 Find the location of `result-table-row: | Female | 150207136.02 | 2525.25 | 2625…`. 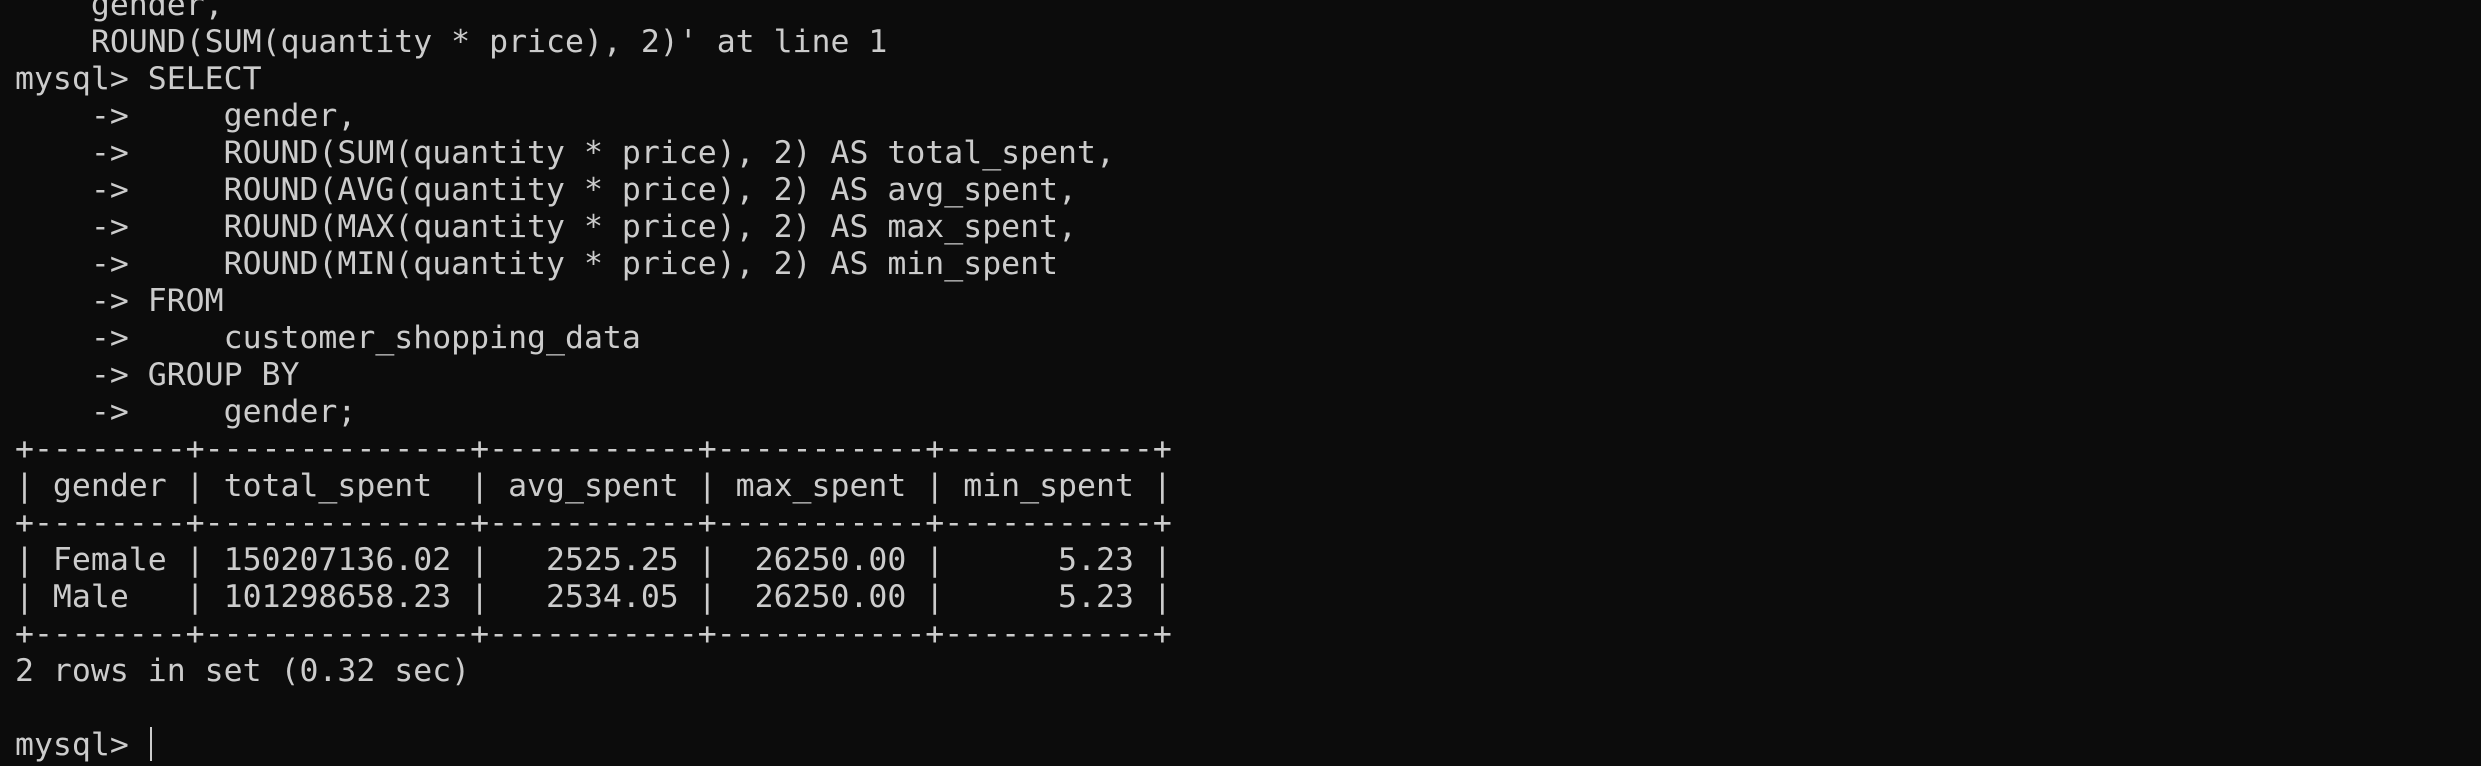

result-table-row: | Female | 150207136.02 | 2525.25 | 2625… is located at coordinates (593, 560).